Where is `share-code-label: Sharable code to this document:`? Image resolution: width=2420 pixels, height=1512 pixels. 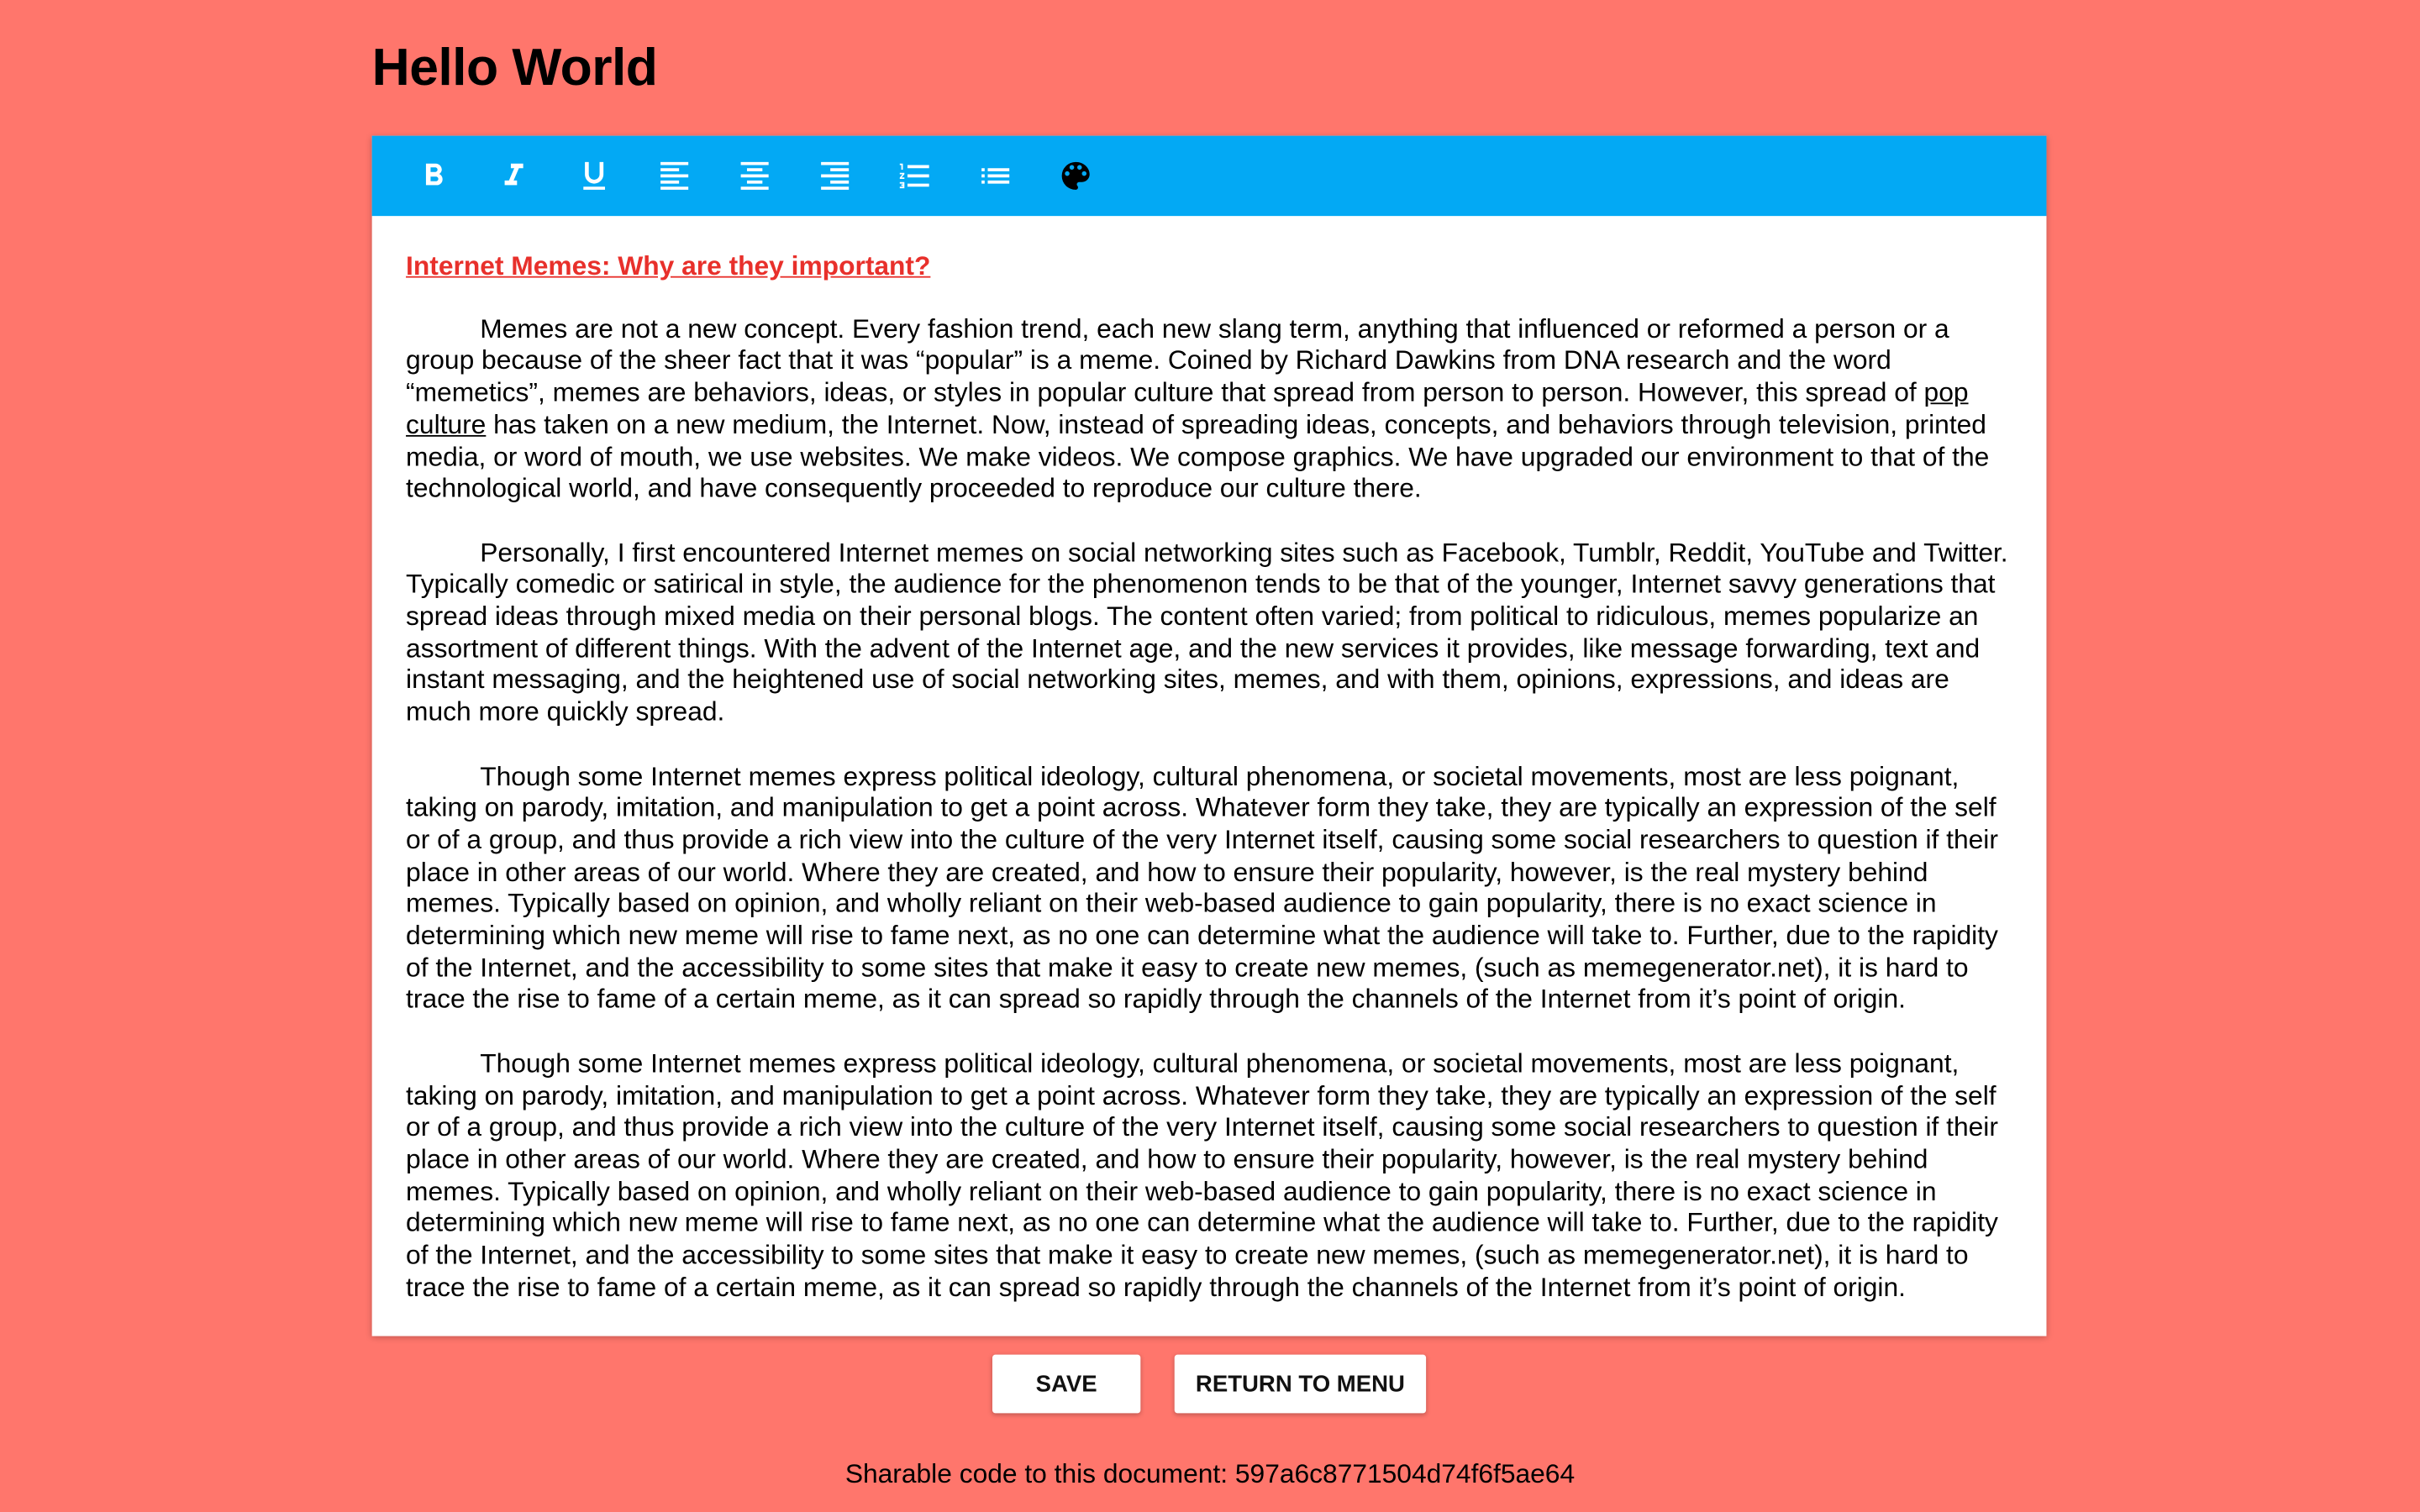
share-code-label: Sharable code to this document: is located at coordinates (1036, 1473).